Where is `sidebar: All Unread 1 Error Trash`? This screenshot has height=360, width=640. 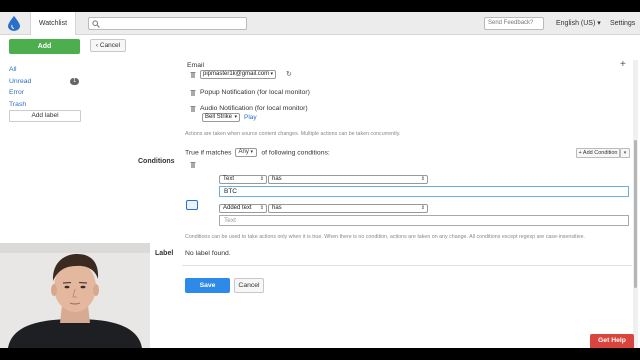
sidebar: All Unread 1 Error Trash is located at coordinates (45, 87).